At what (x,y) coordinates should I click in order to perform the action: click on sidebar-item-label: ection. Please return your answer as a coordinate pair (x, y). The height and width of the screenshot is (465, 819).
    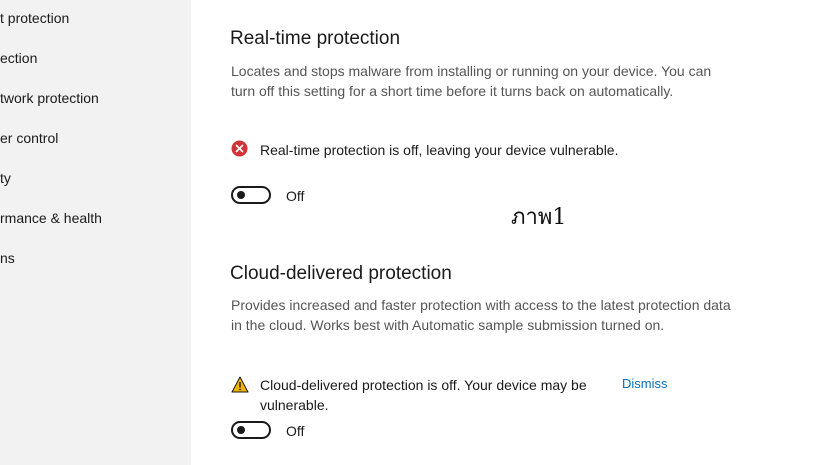
    Looking at the image, I should click on (19, 58).